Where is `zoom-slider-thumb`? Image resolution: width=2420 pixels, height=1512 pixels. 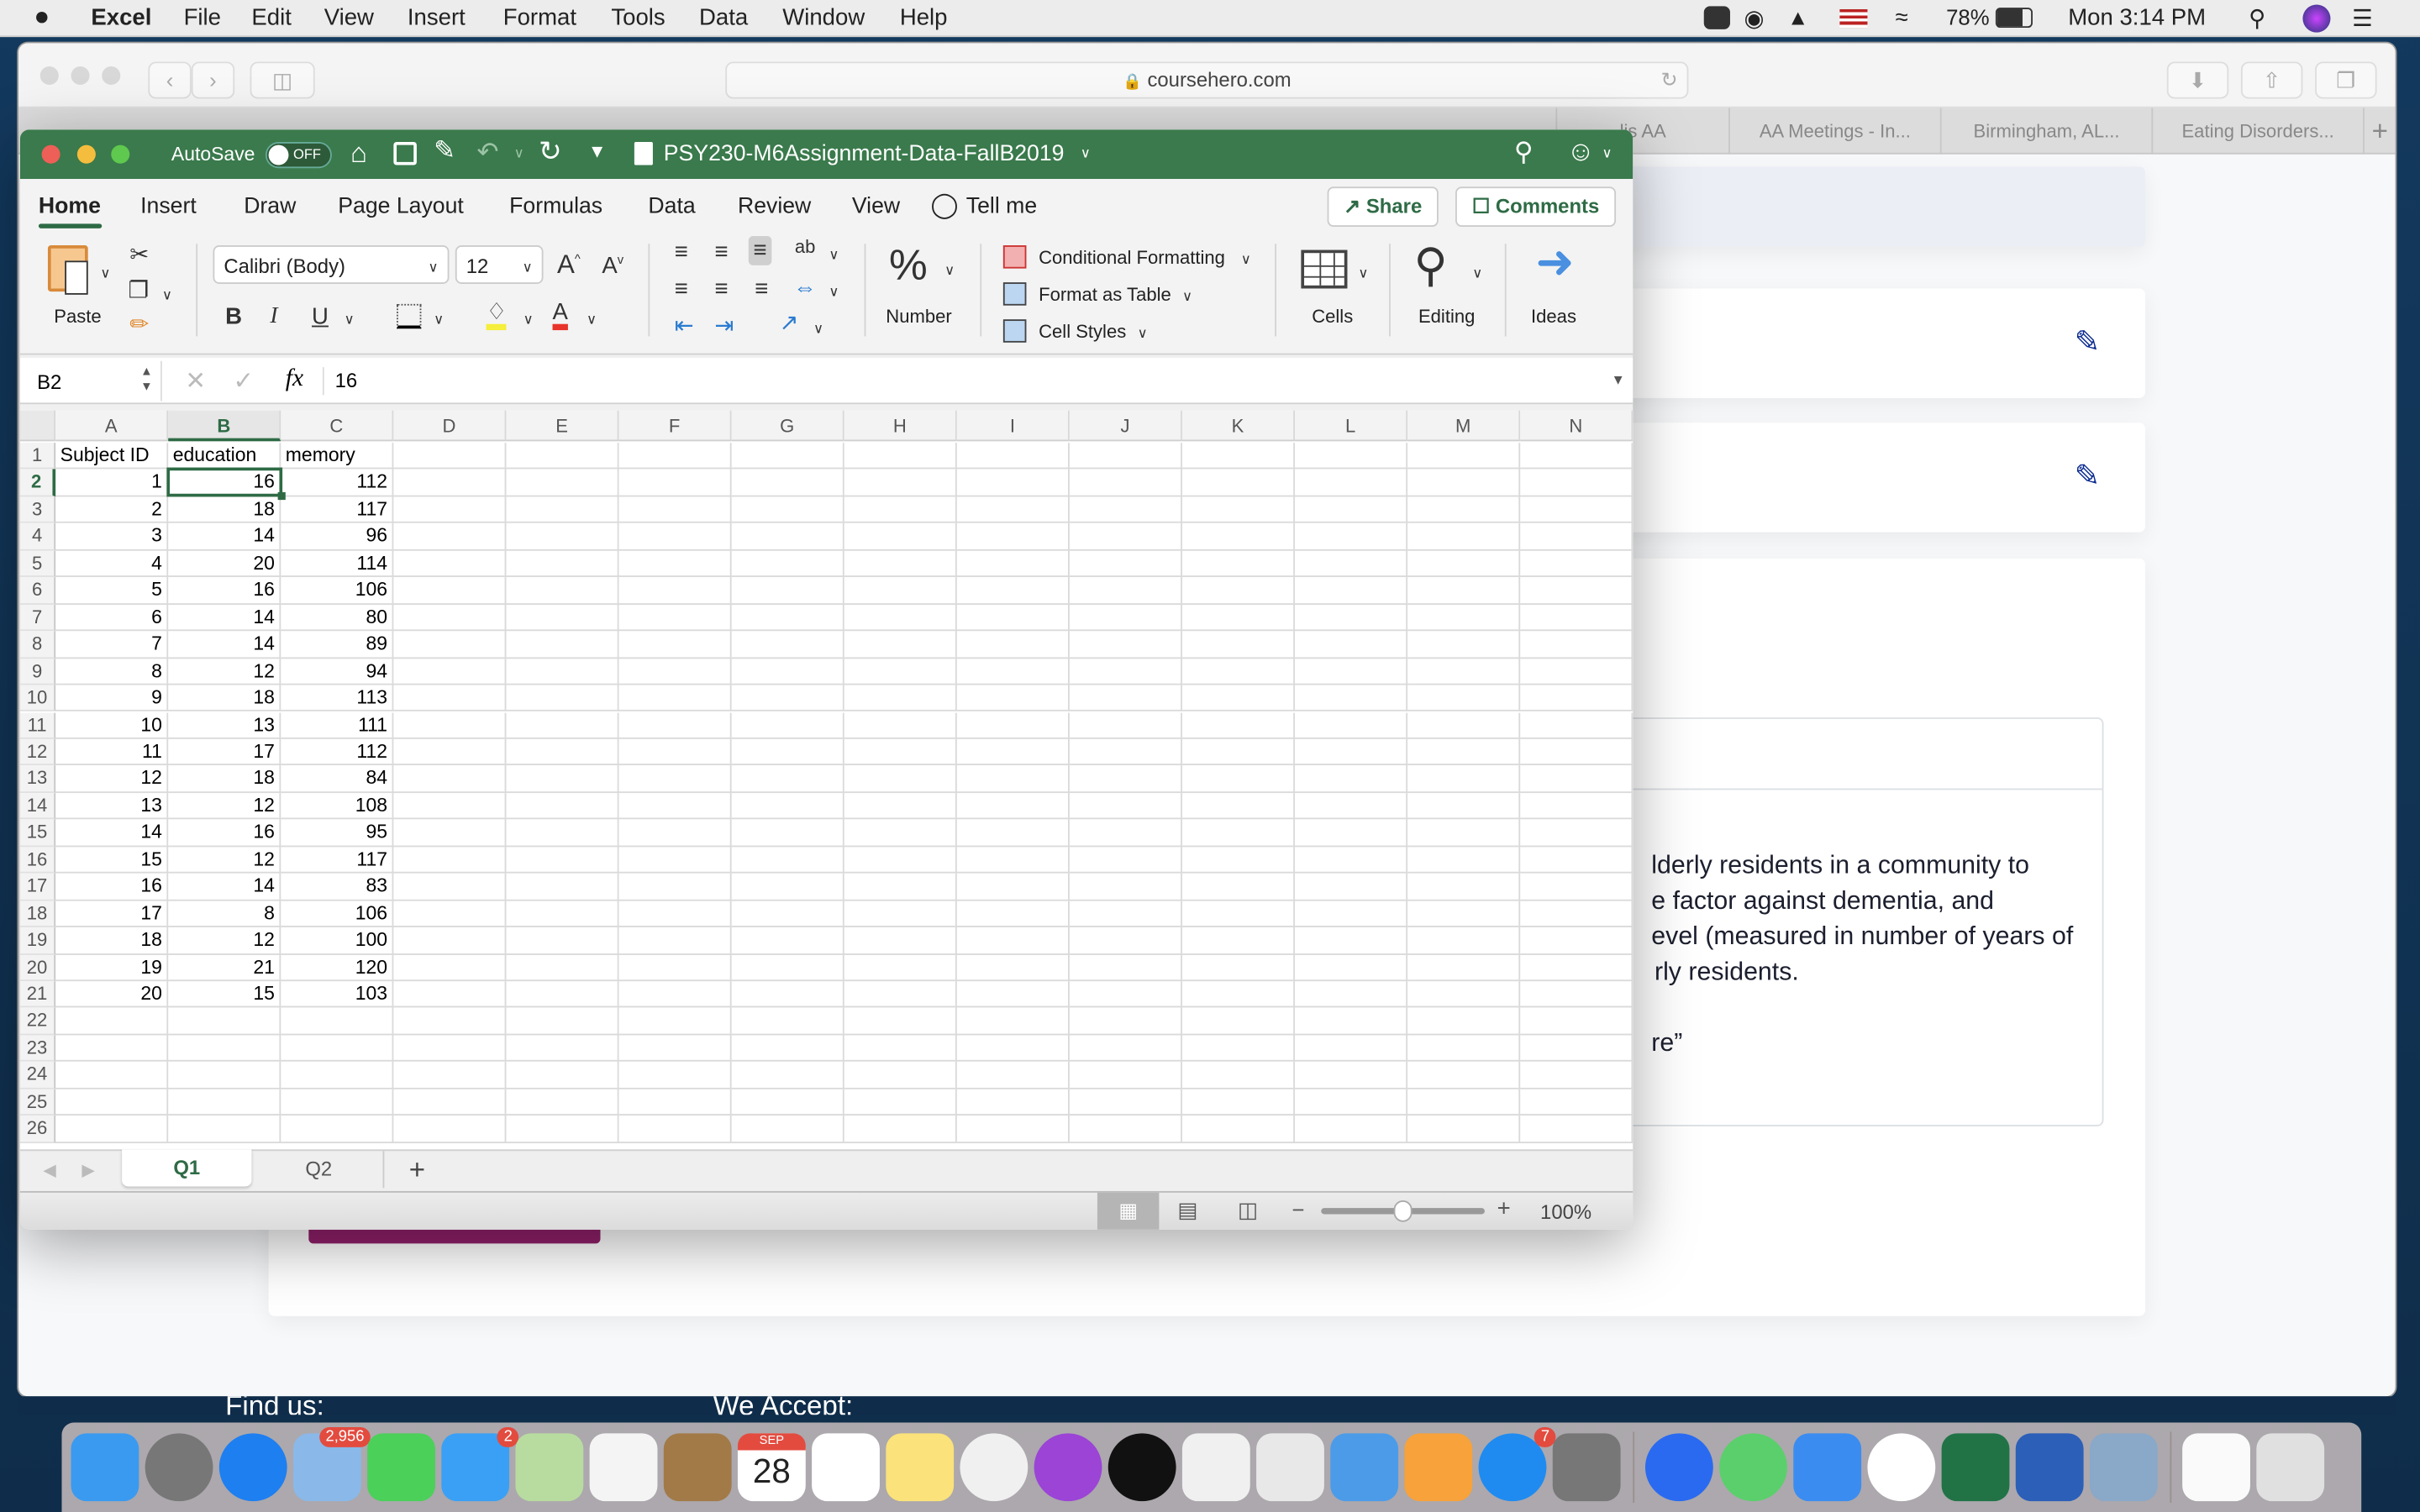 zoom-slider-thumb is located at coordinates (1403, 1211).